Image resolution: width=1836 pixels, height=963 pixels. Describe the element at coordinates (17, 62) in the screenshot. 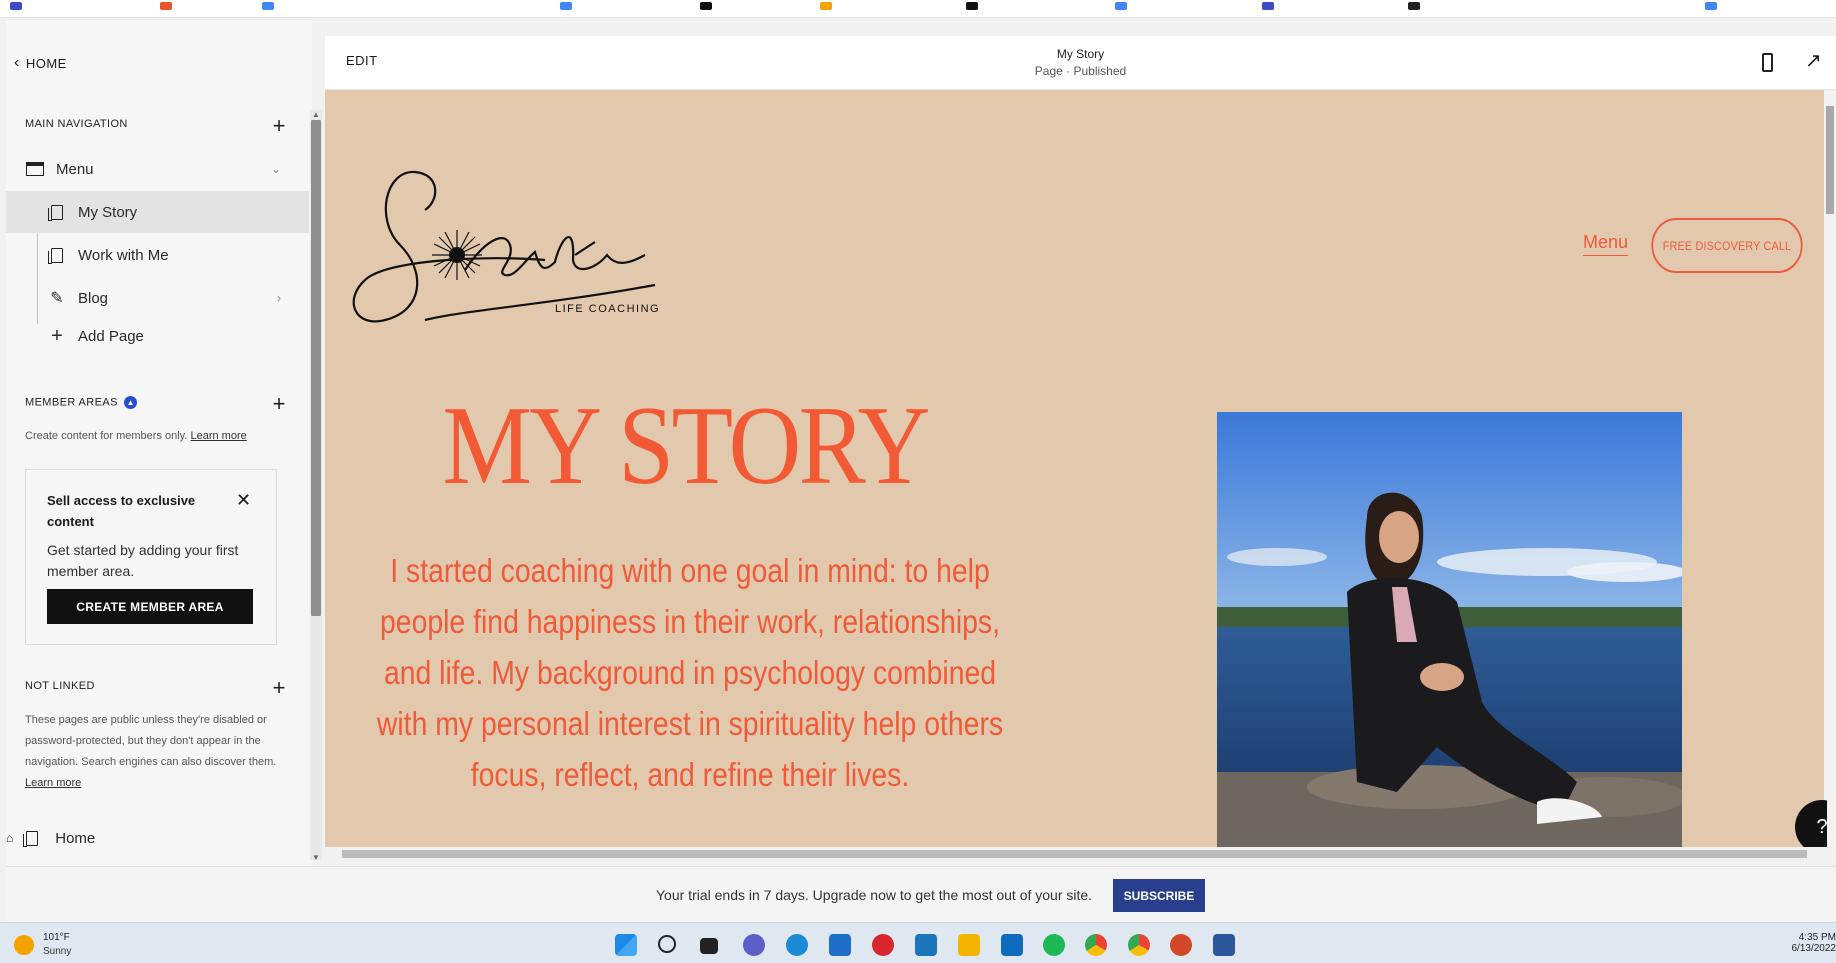

I see `chevron-left-icon: ‹` at that location.